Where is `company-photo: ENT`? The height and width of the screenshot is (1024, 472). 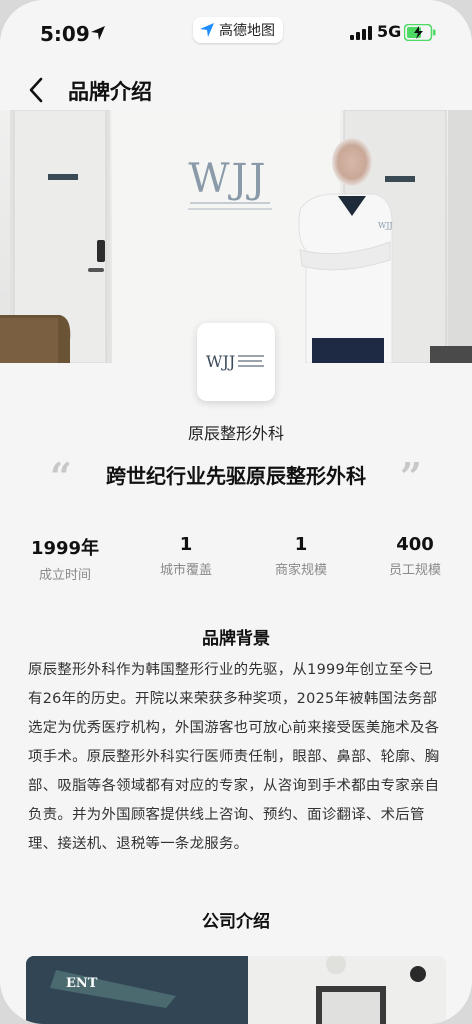
company-photo: ENT is located at coordinates (236, 990).